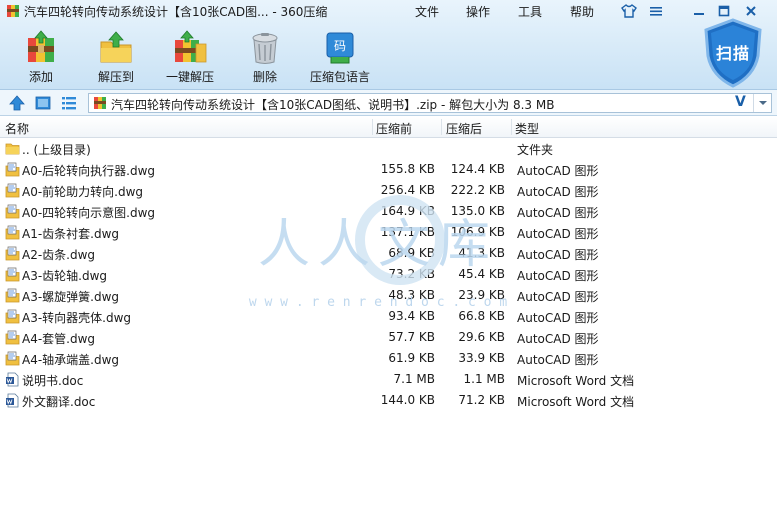 The image size is (777, 522). What do you see at coordinates (41, 46) in the screenshot?
I see `add-archive-icon` at bounding box center [41, 46].